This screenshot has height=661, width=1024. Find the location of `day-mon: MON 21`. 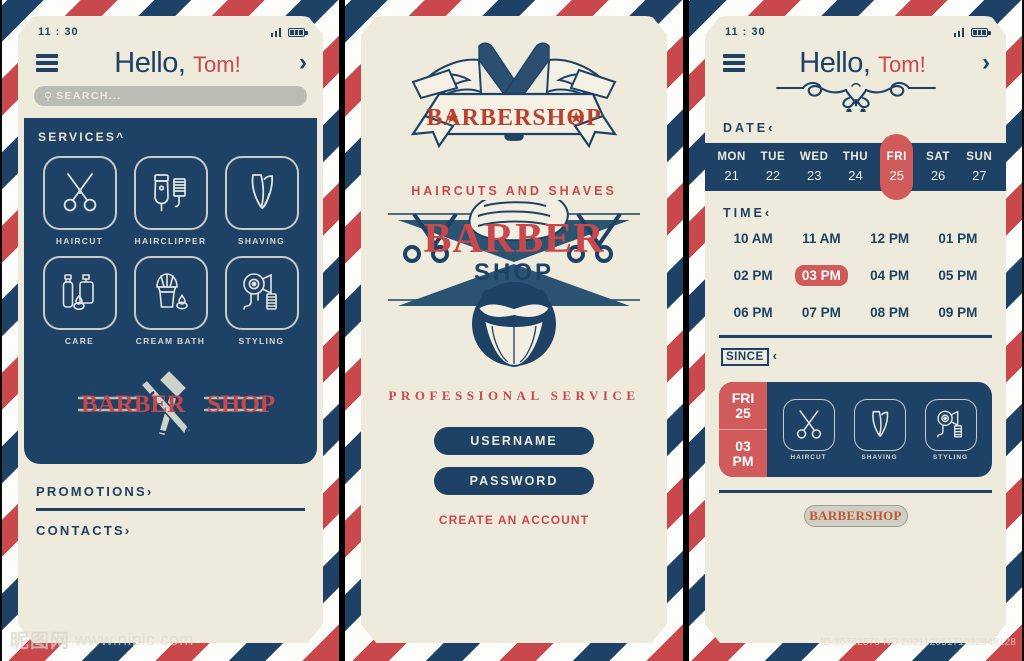

day-mon: MON 21 is located at coordinates (731, 167).